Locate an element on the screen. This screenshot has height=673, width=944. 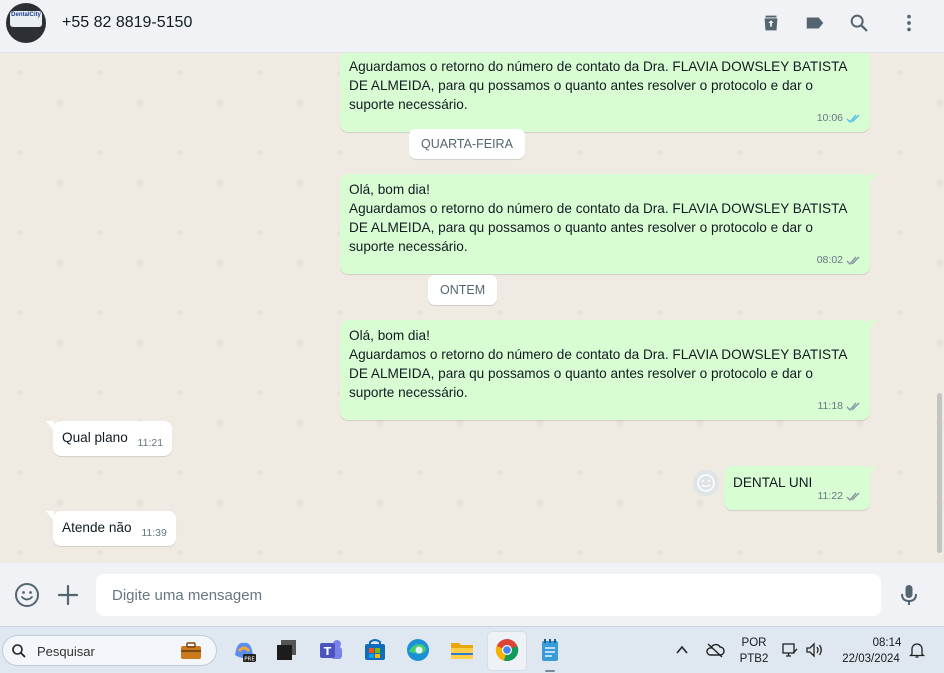
file-explorer-icon is located at coordinates (462, 650).